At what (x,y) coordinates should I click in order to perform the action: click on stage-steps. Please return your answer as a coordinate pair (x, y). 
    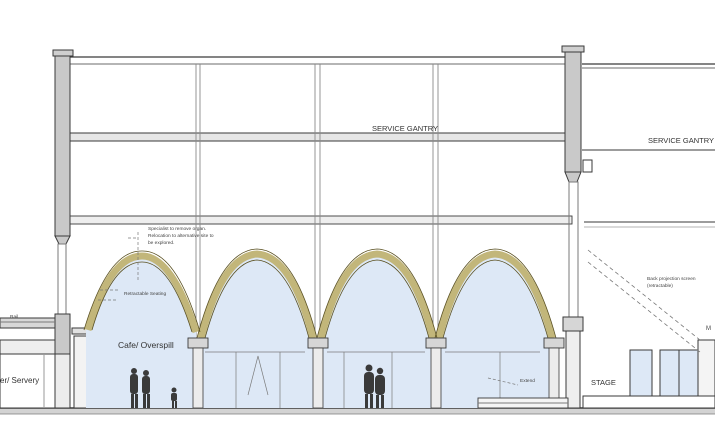
    Looking at the image, I should click on (596, 402).